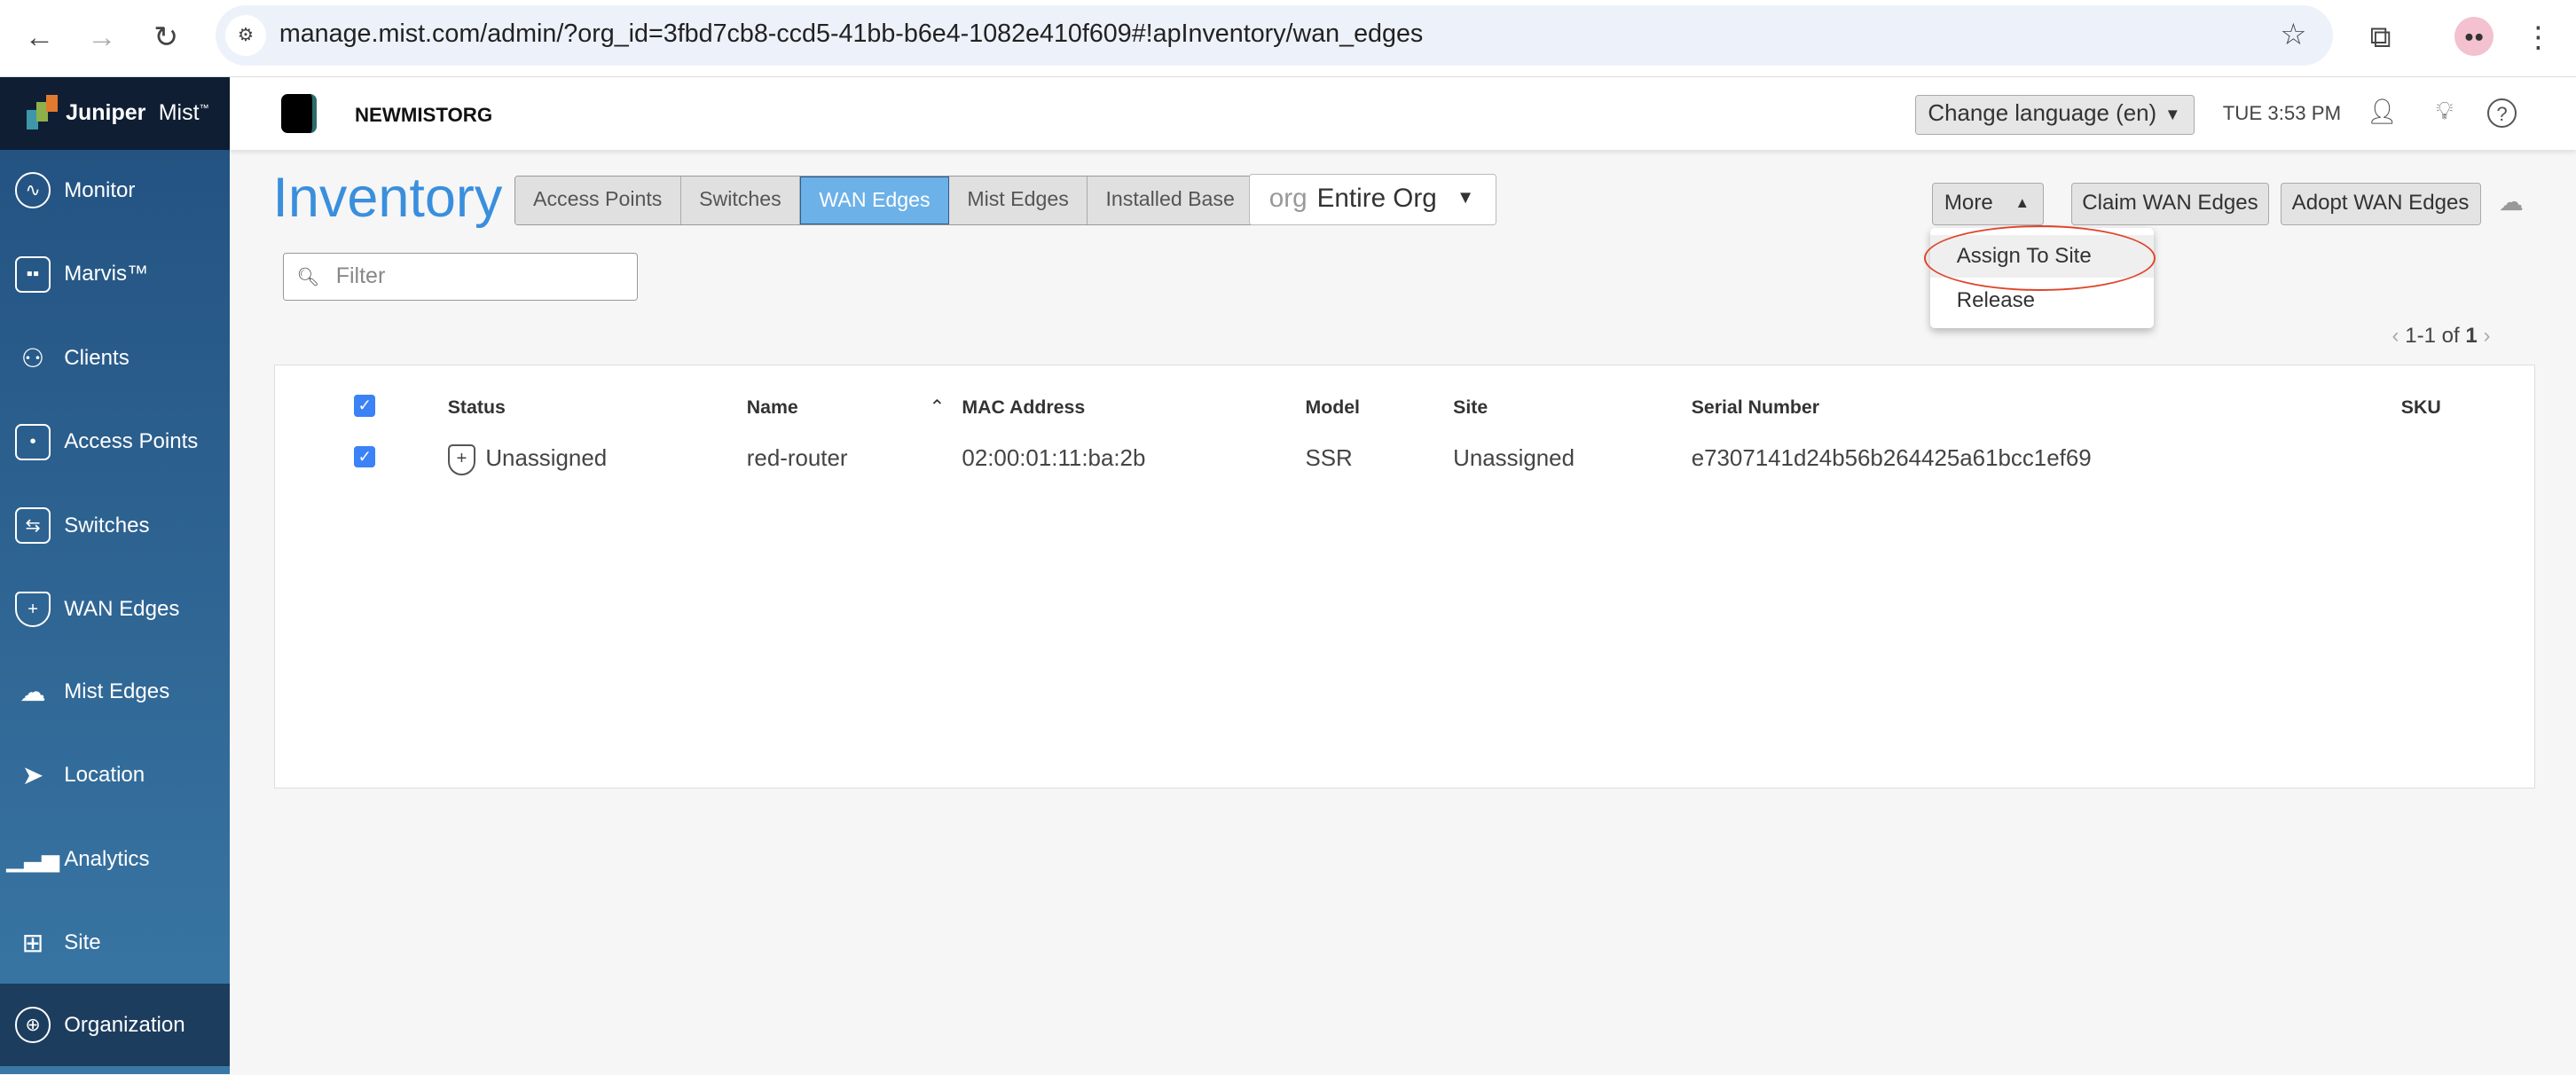 This screenshot has width=2576, height=1075. What do you see at coordinates (32, 859) in the screenshot?
I see `analytics-icon: ▁▃▅` at bounding box center [32, 859].